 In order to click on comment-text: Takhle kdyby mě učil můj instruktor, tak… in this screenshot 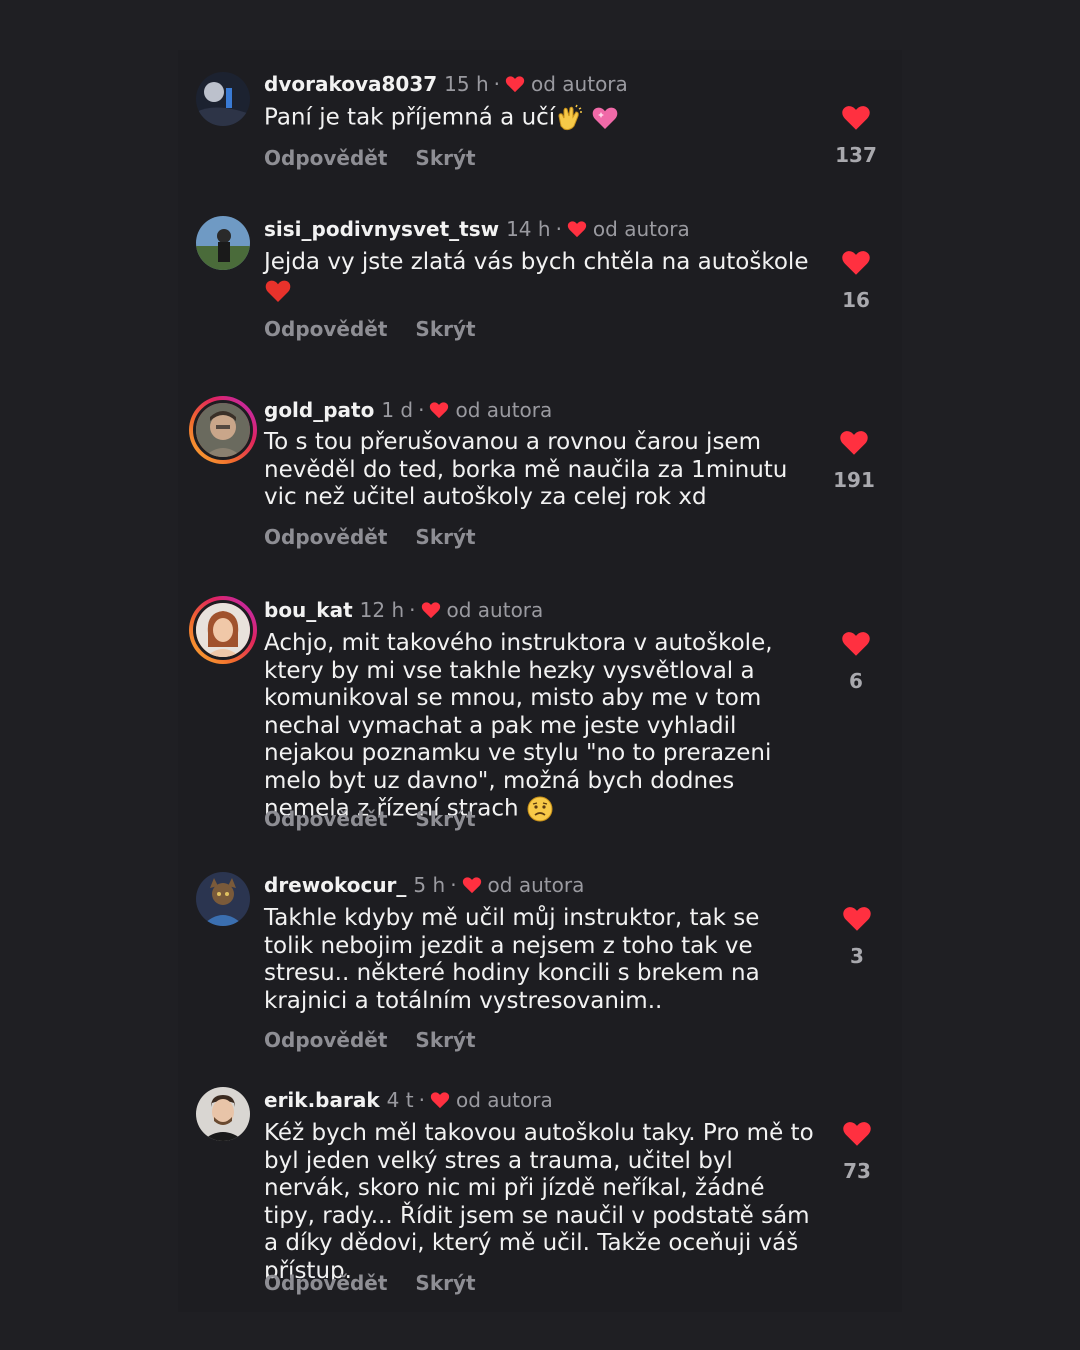, I will do `click(534, 960)`.